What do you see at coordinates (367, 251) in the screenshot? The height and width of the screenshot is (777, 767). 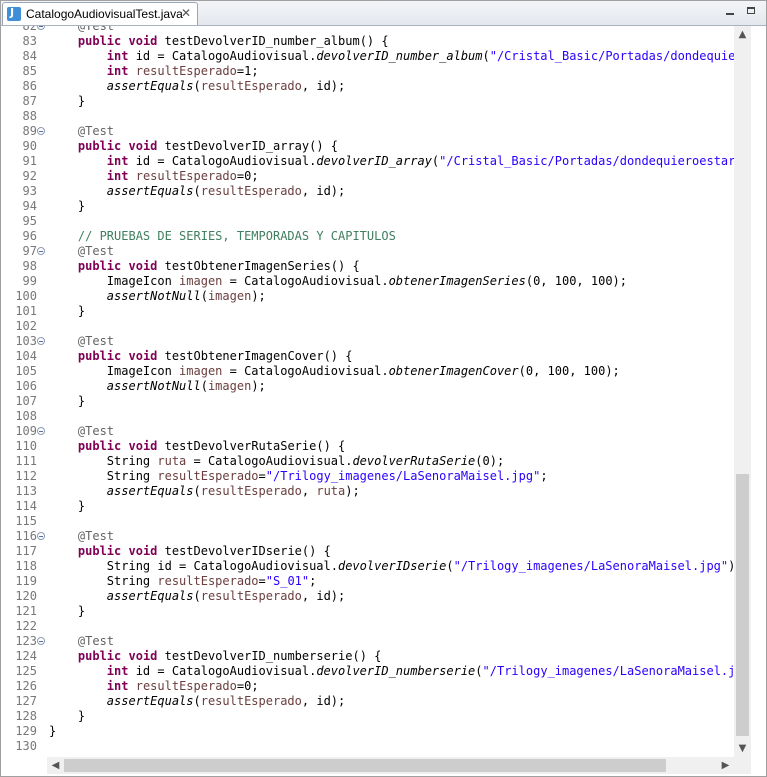 I see `code-line: 97 @Test` at bounding box center [367, 251].